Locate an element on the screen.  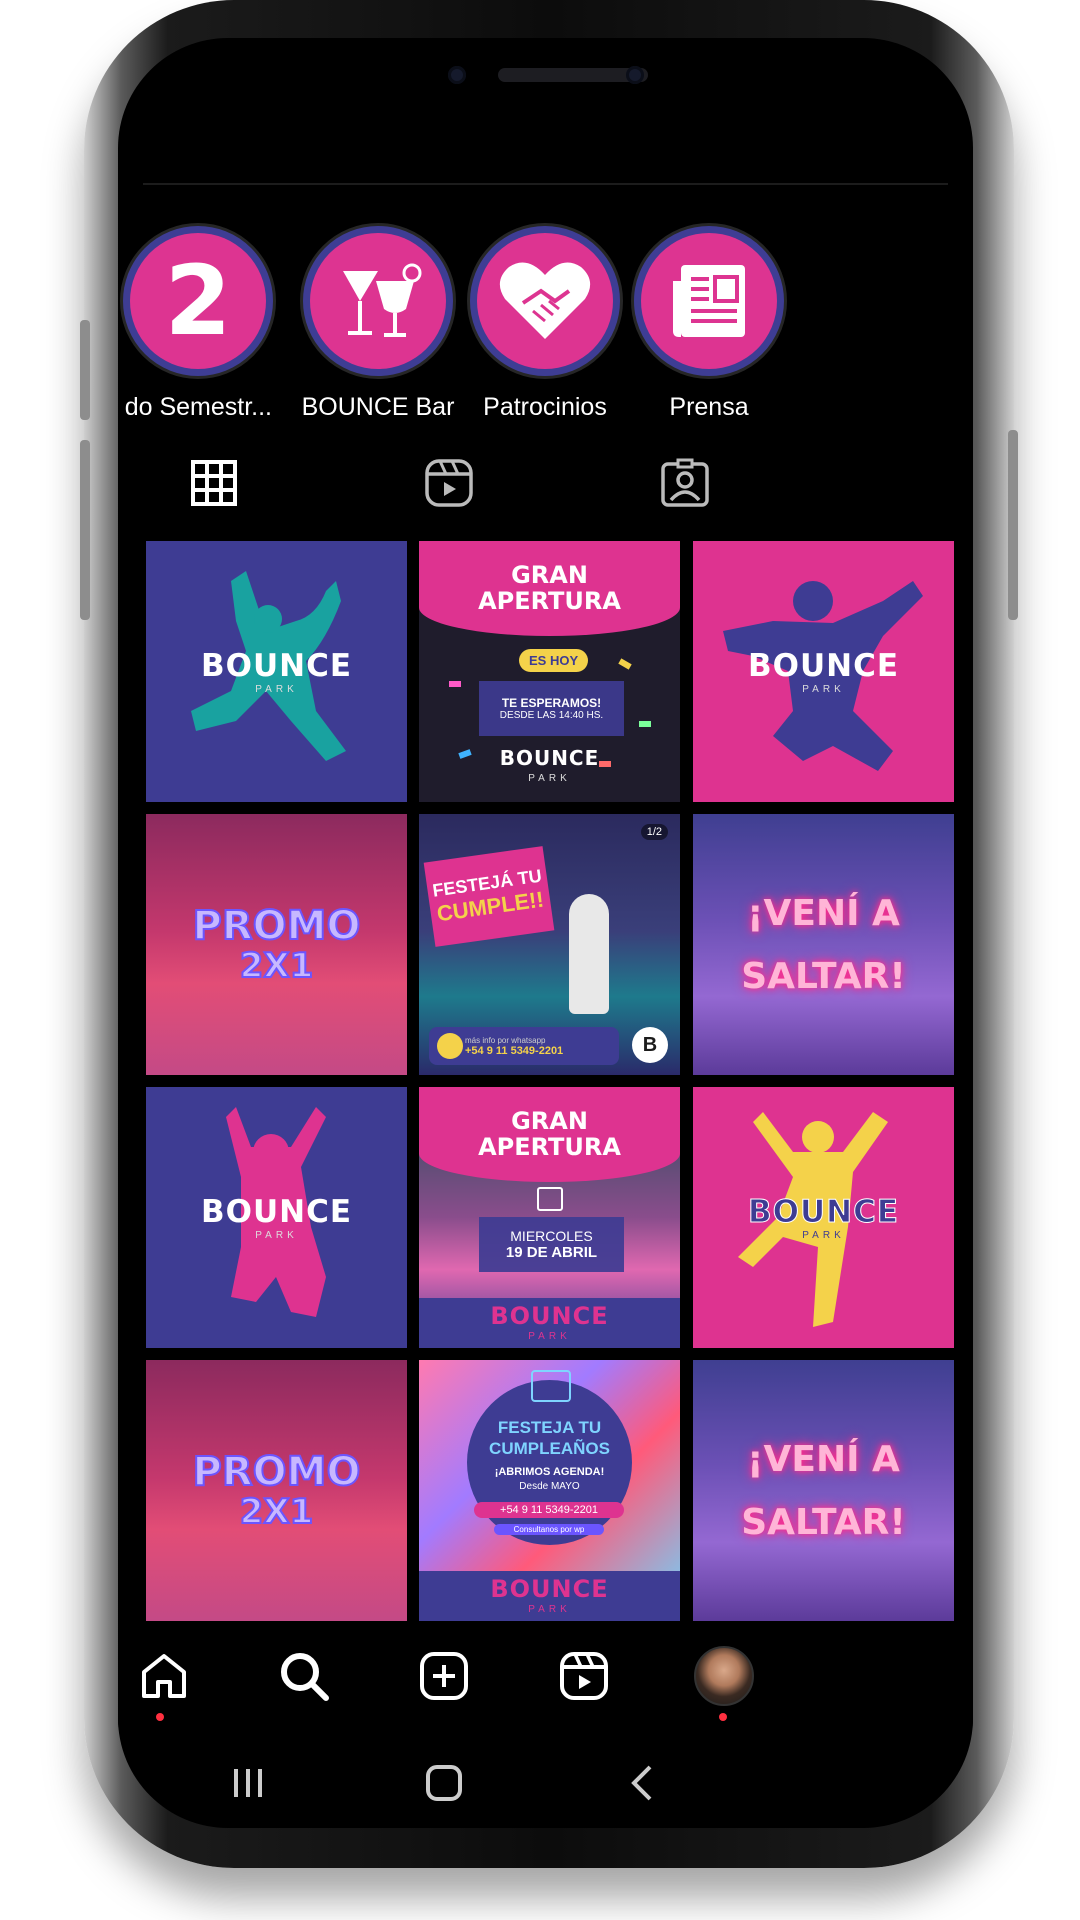
festeja-cumple-line1: FESTEJA TU is located at coordinates (549, 1427).